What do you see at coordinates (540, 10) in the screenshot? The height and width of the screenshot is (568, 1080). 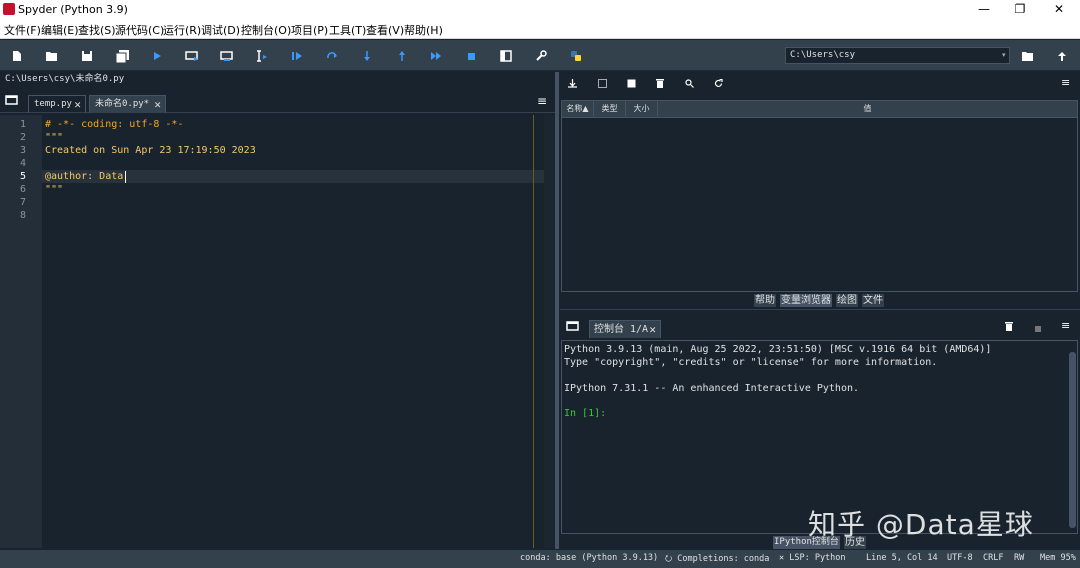 I see `title-bar` at bounding box center [540, 10].